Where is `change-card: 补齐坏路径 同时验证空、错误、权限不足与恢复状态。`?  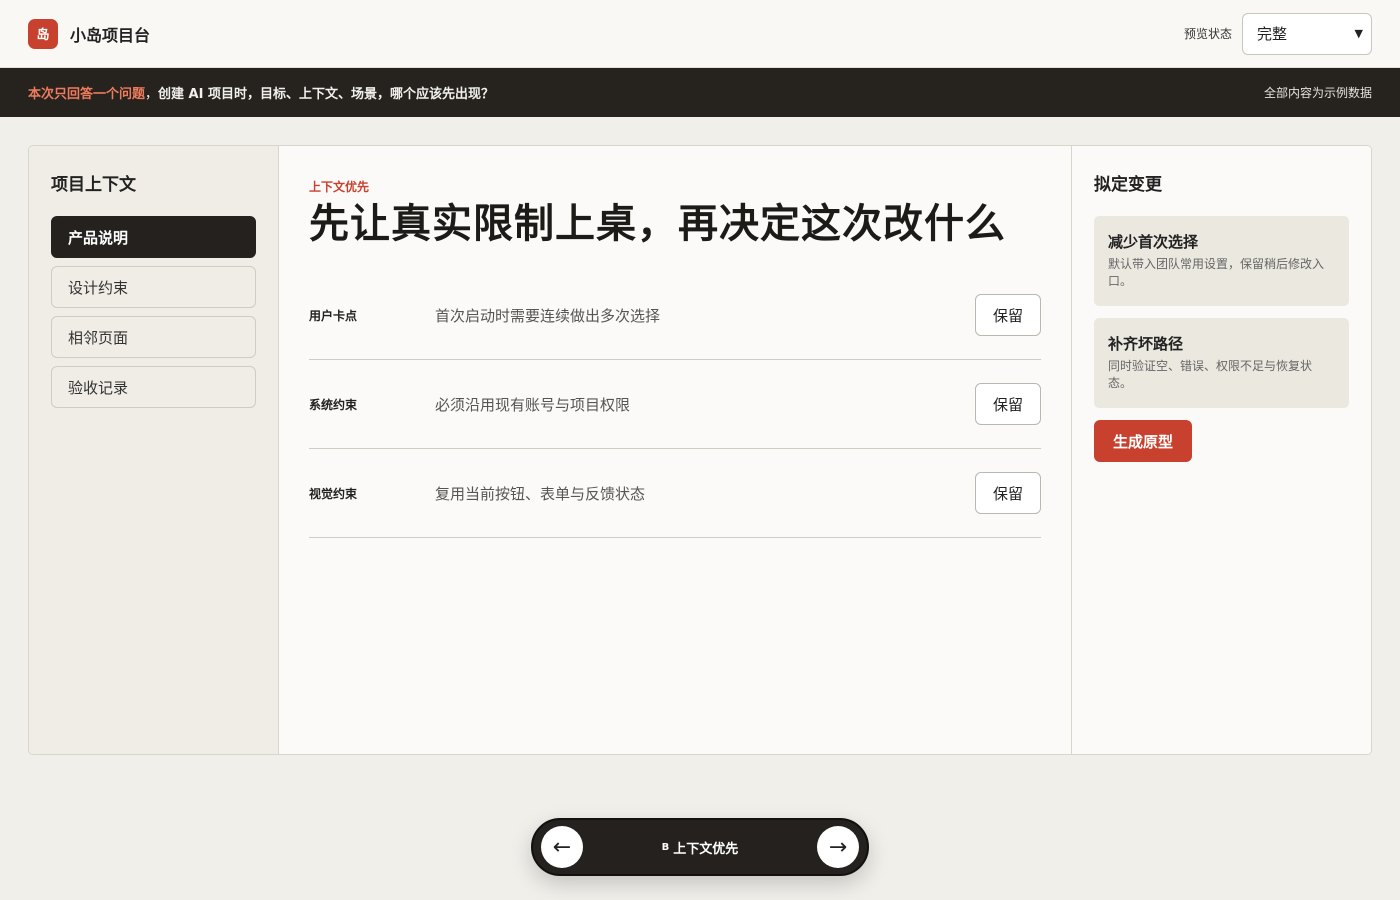
change-card: 补齐坏路径 同时验证空、错误、权限不足与恢复状态。 is located at coordinates (1221, 363).